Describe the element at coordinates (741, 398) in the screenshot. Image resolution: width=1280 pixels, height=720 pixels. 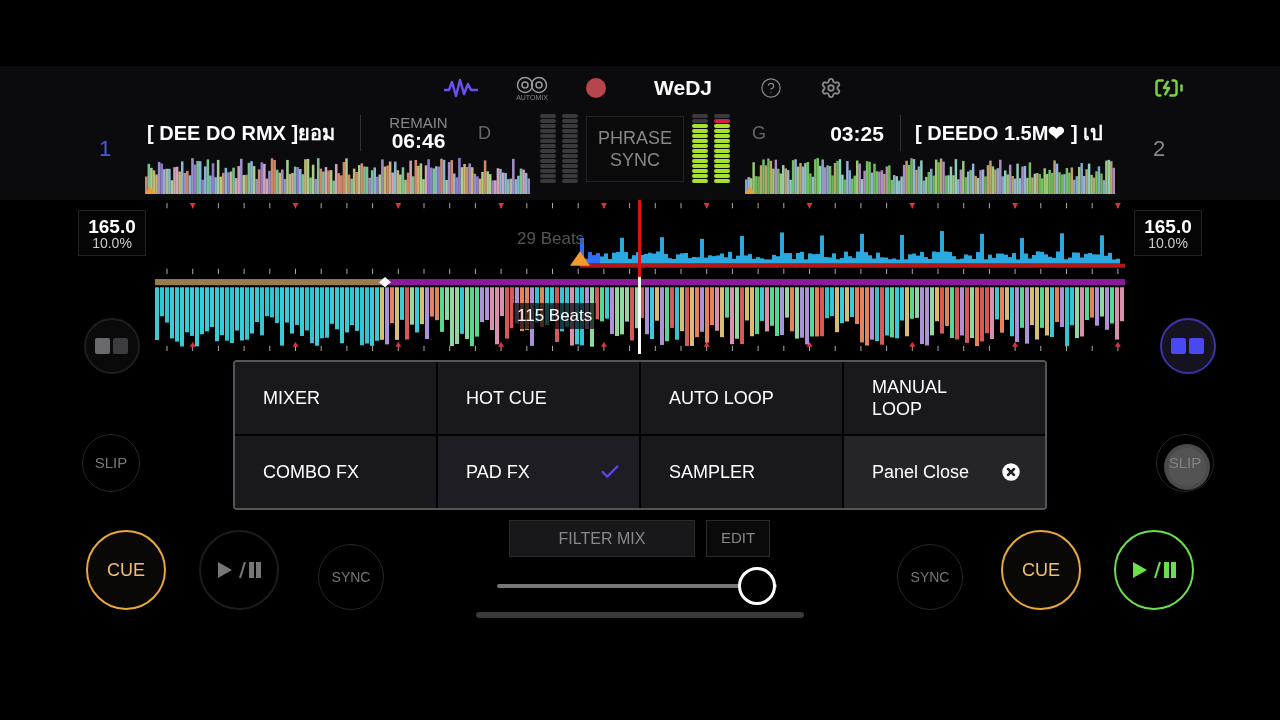
I see `panel-tab: AUTO LOOP` at that location.